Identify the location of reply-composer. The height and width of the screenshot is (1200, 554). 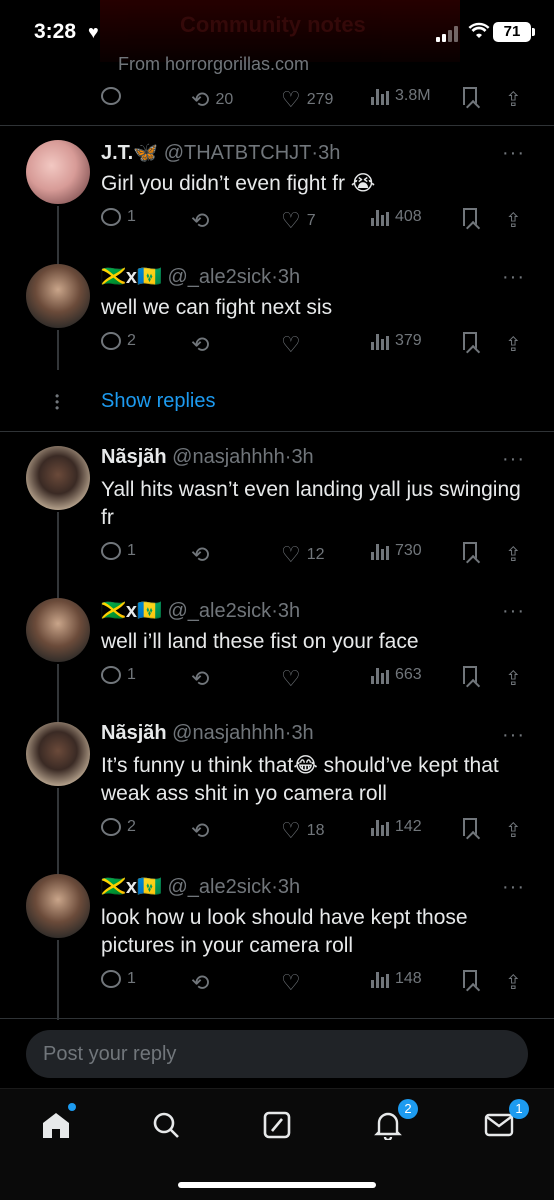
(277, 1054).